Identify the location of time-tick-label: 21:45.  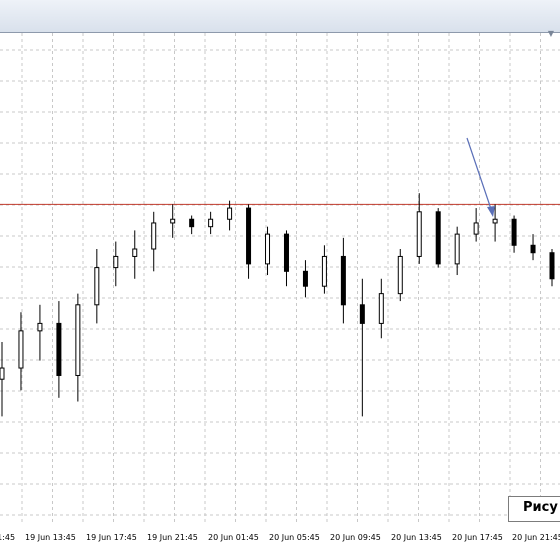
(8, 537).